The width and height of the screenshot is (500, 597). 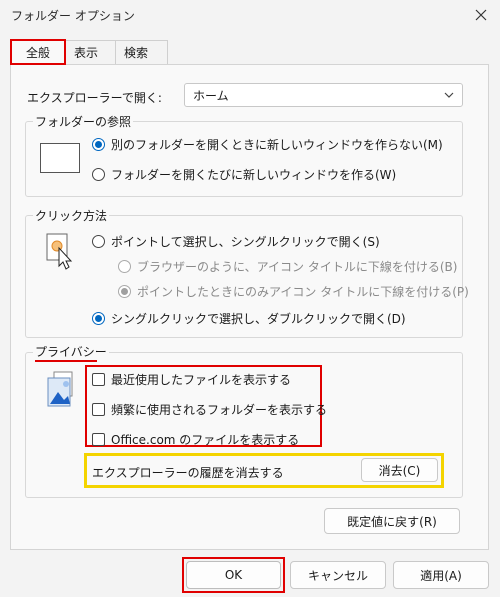 What do you see at coordinates (201, 380) in the screenshot?
I see `checkbox-recent-files-label: 最近使用したファイルを表示する` at bounding box center [201, 380].